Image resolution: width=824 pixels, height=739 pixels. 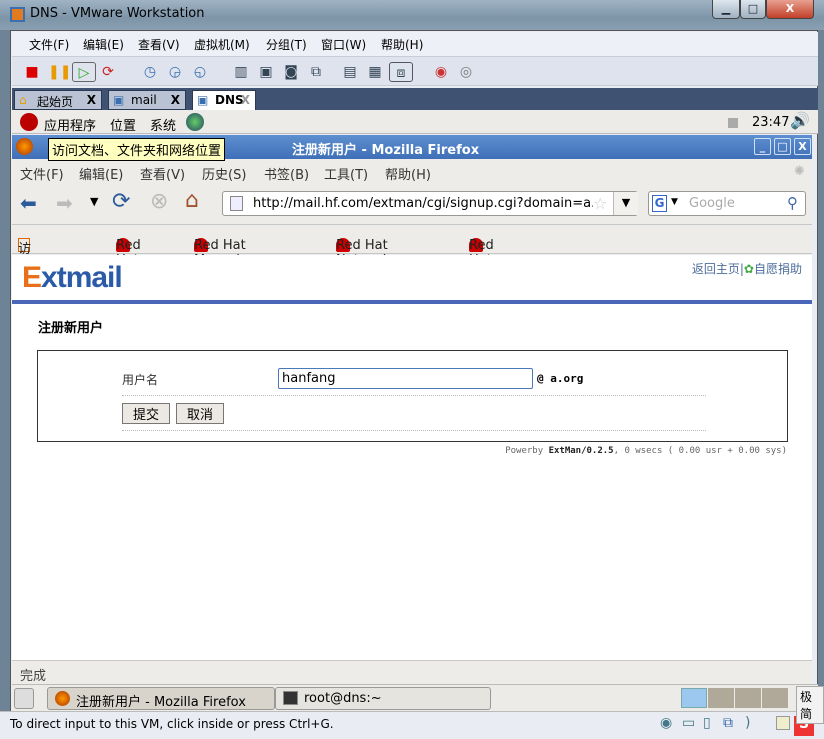 I want to click on firefox-statusbar: 完成, so click(x=412, y=672).